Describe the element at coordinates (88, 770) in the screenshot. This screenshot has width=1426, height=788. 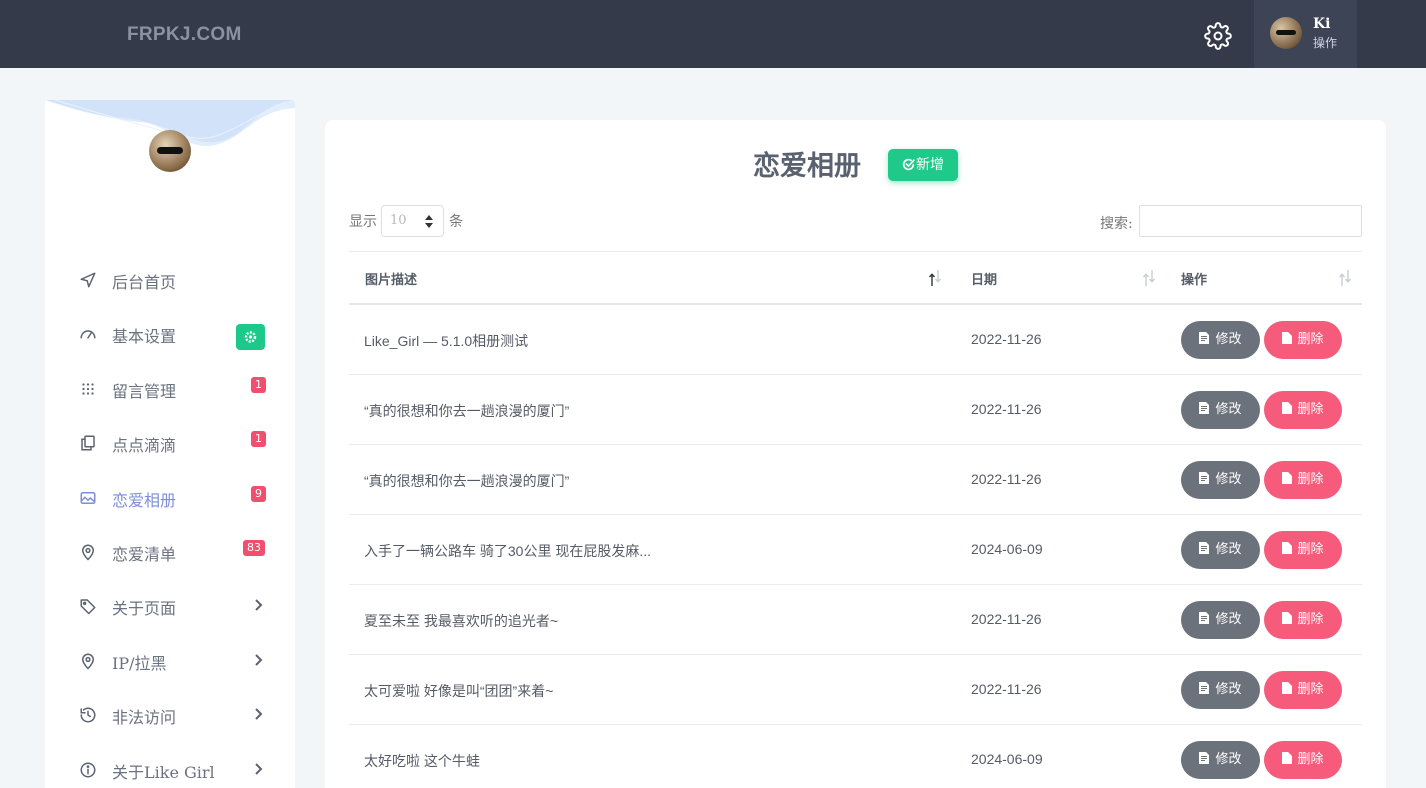
I see `info-icon` at that location.